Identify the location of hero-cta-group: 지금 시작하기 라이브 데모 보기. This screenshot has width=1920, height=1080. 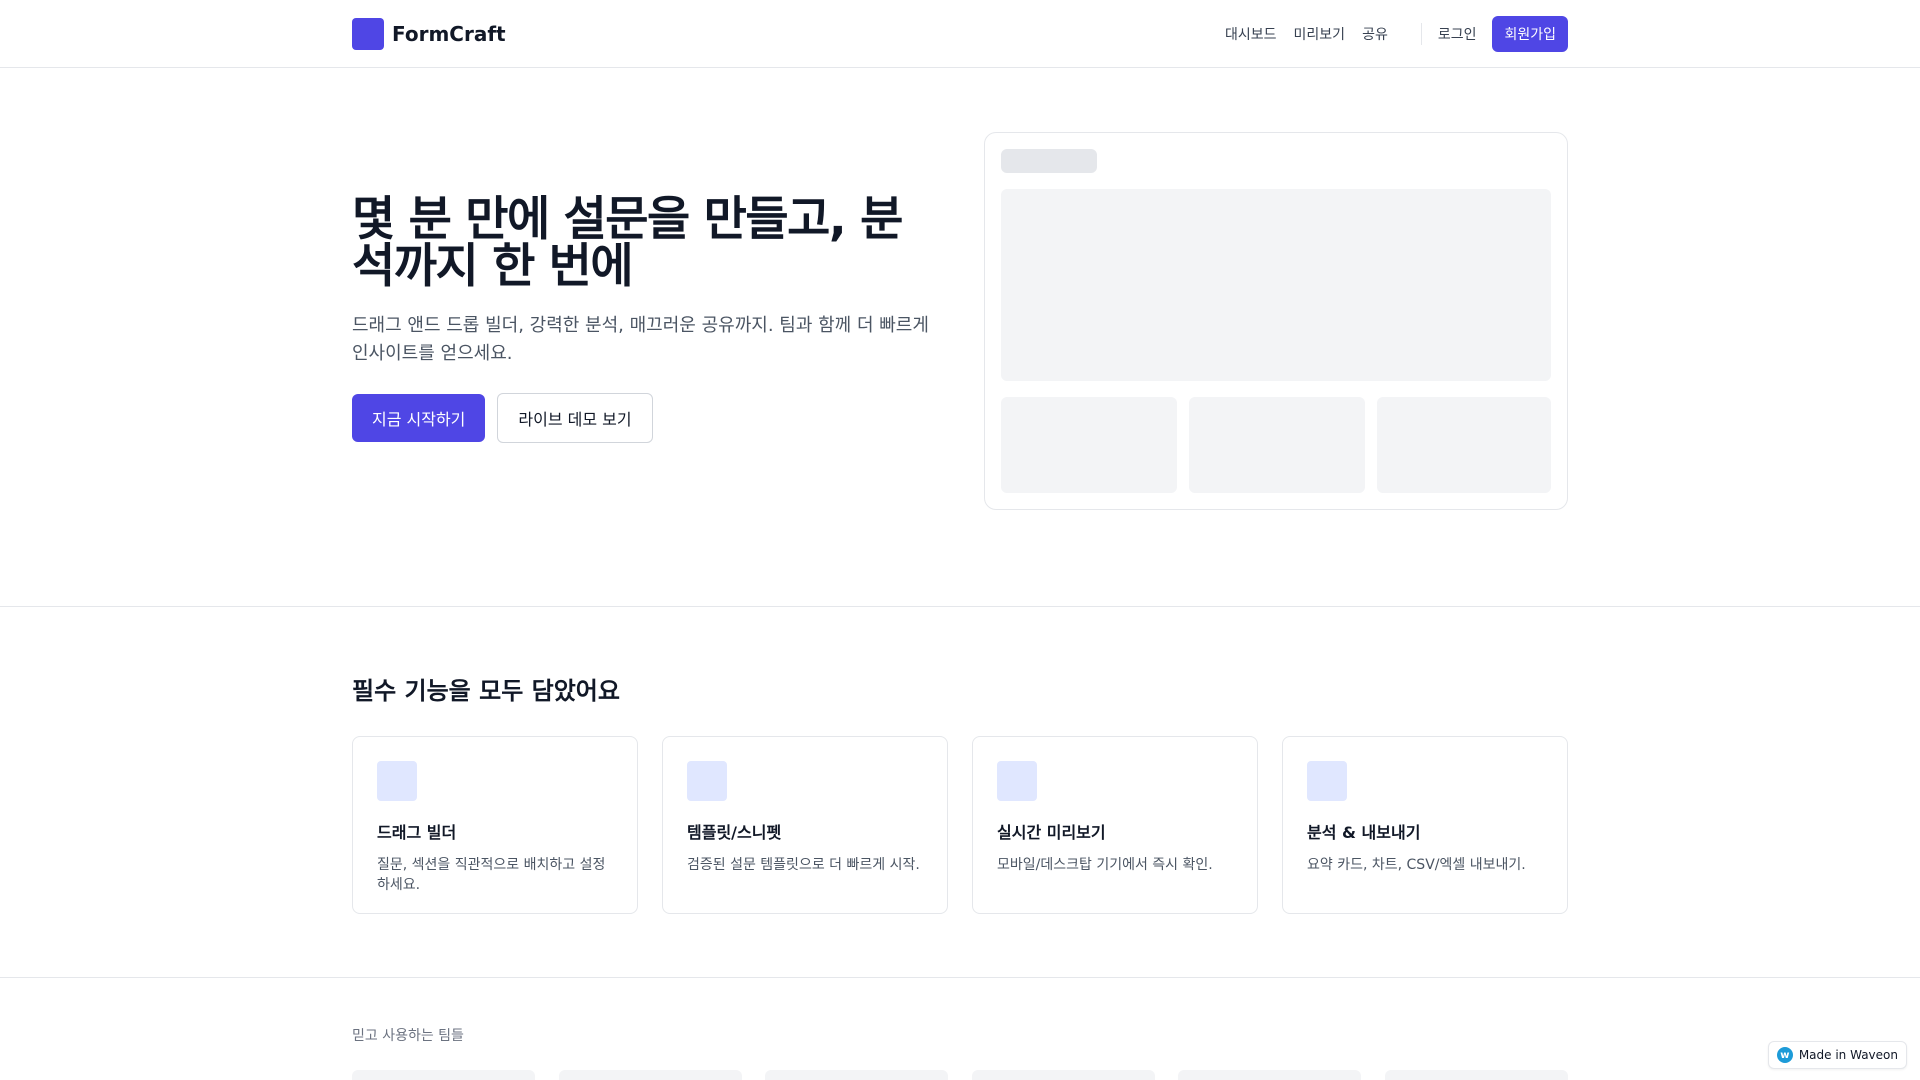
(647, 418).